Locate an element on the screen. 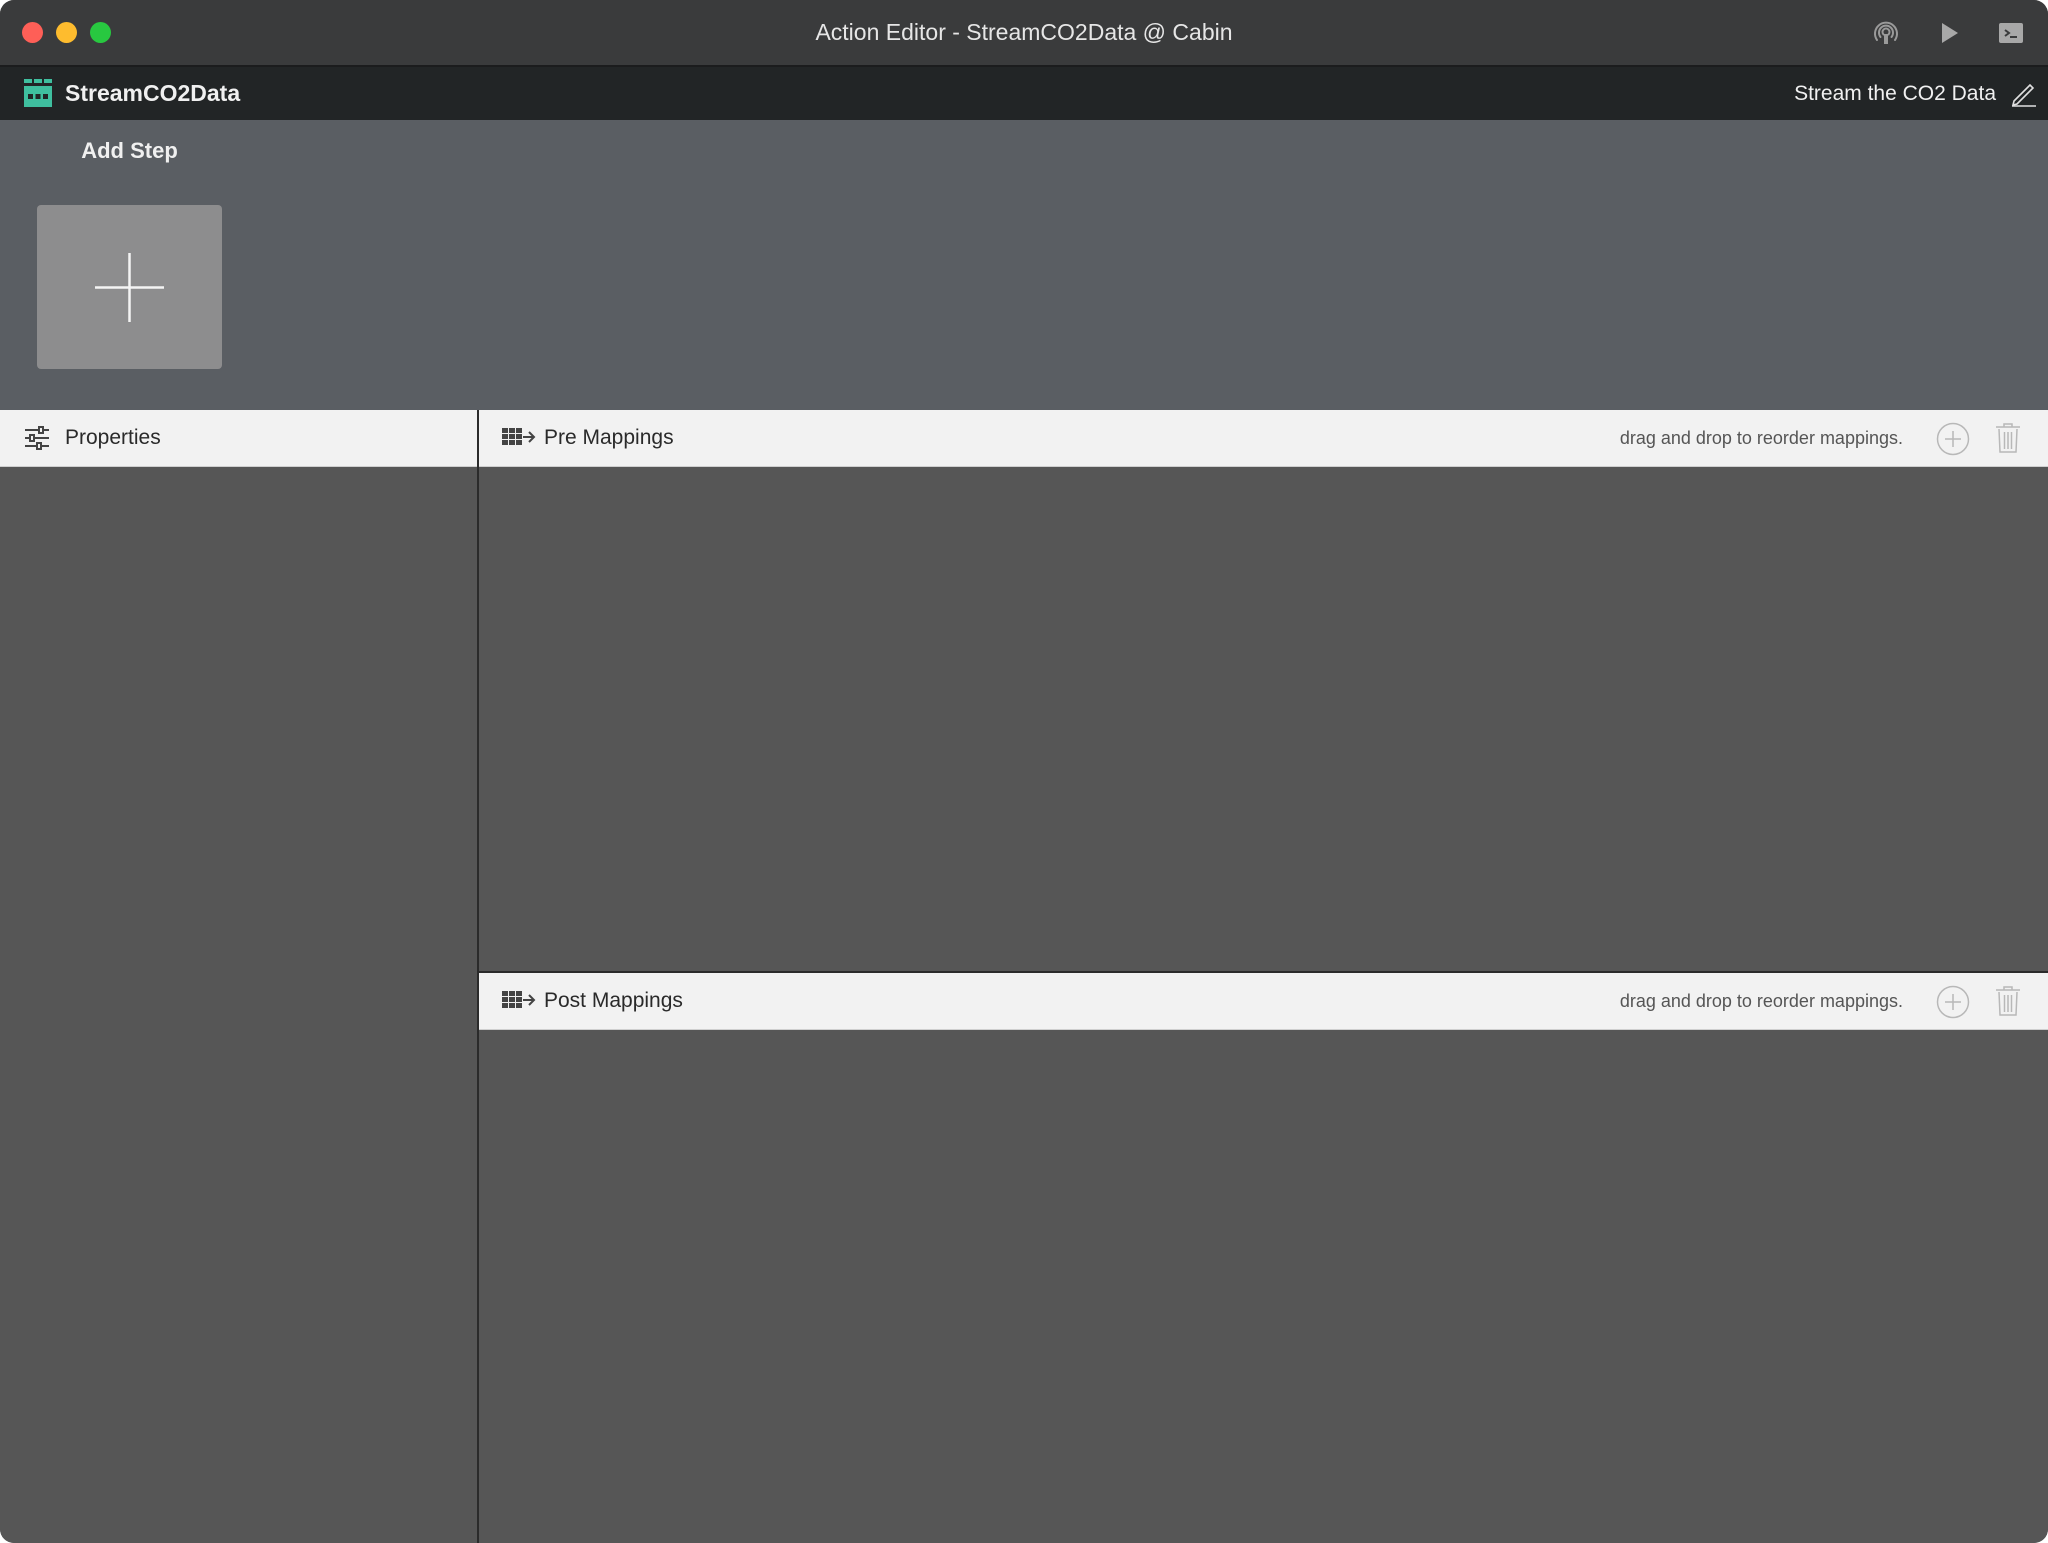 The height and width of the screenshot is (1543, 2048). action-description: Stream the CO2 Data is located at coordinates (1895, 93).